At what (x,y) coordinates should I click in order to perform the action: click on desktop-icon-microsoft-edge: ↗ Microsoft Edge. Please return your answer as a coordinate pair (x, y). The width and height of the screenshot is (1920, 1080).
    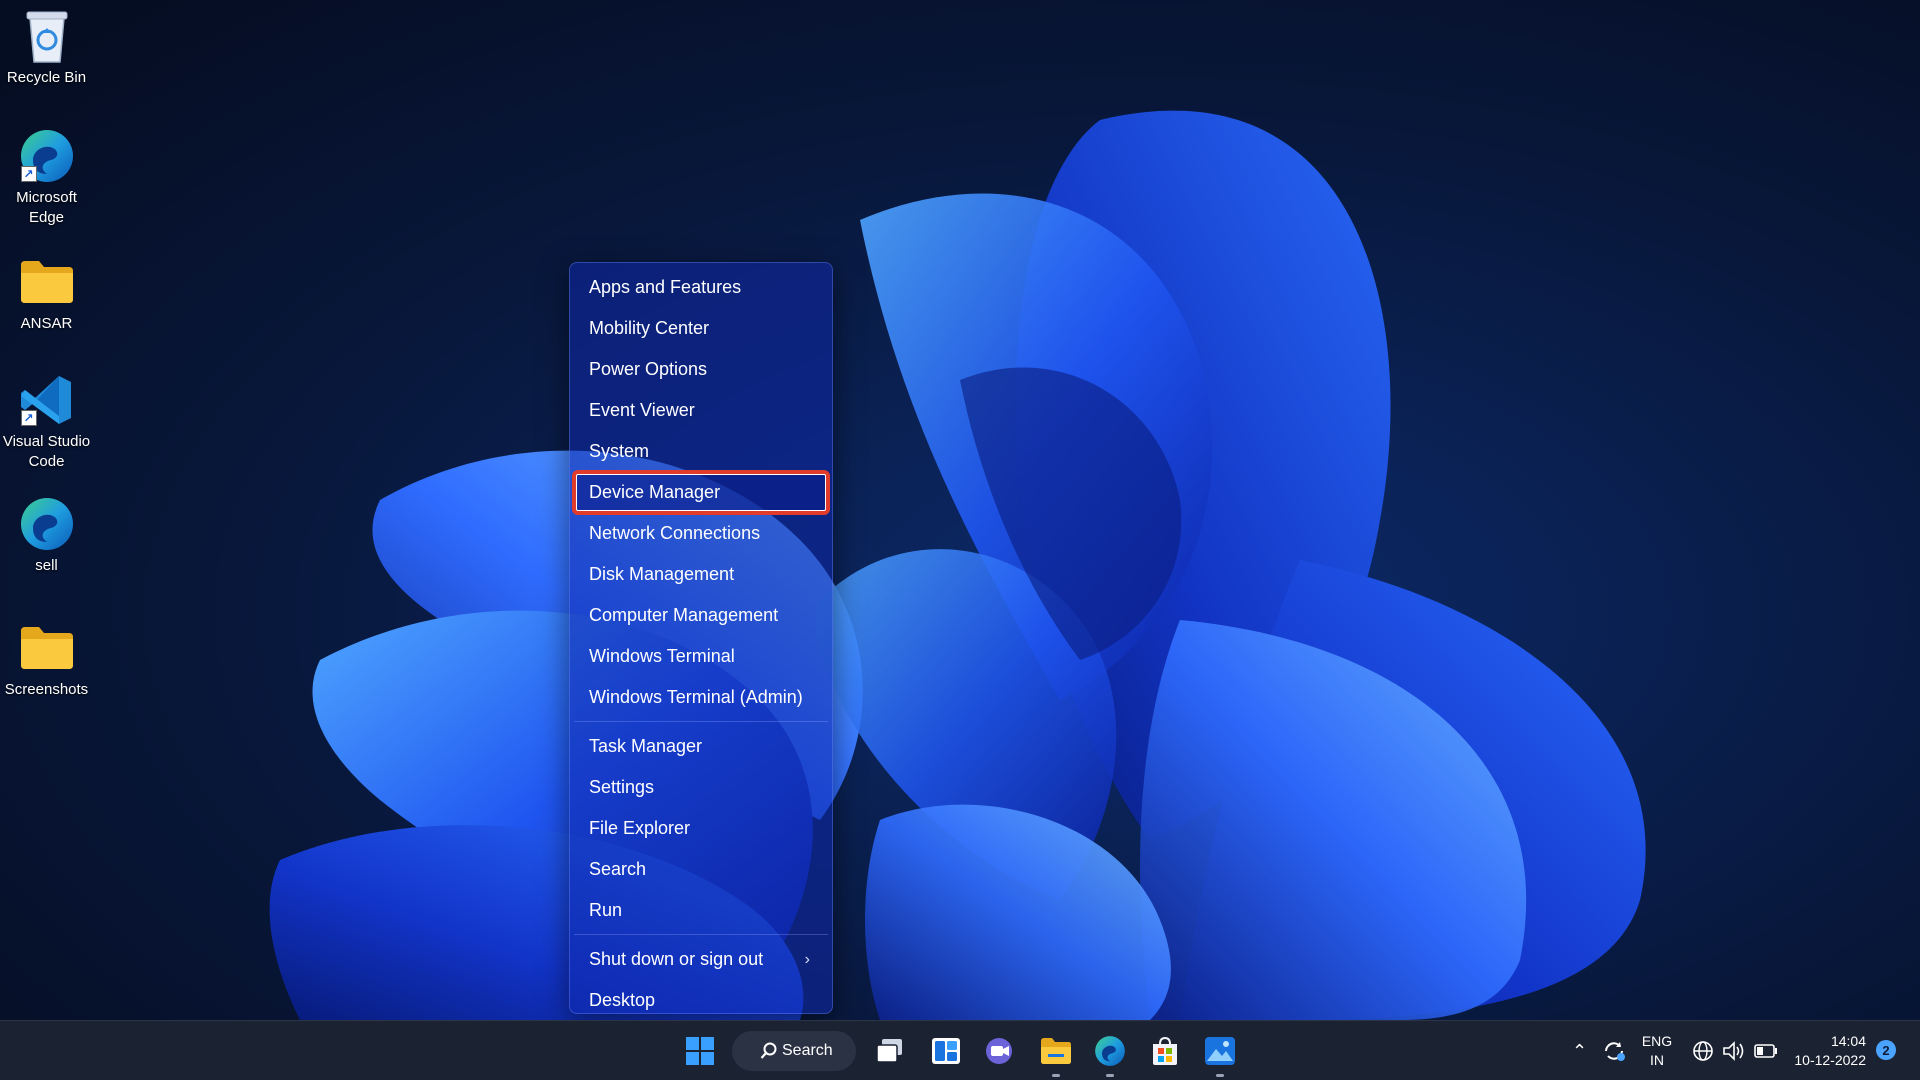
    Looking at the image, I should click on (46, 177).